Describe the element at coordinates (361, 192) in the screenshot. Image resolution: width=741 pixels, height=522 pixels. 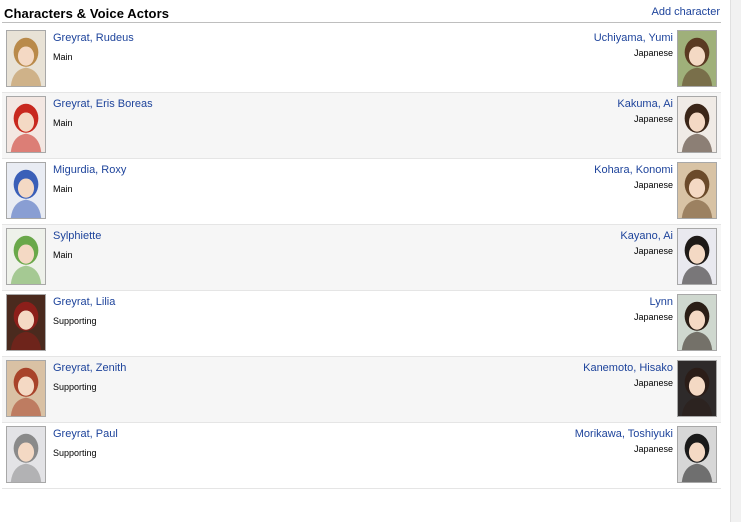
I see `character-row: Migurdia, Roxy Main Kohara, Konomi Japanese` at that location.